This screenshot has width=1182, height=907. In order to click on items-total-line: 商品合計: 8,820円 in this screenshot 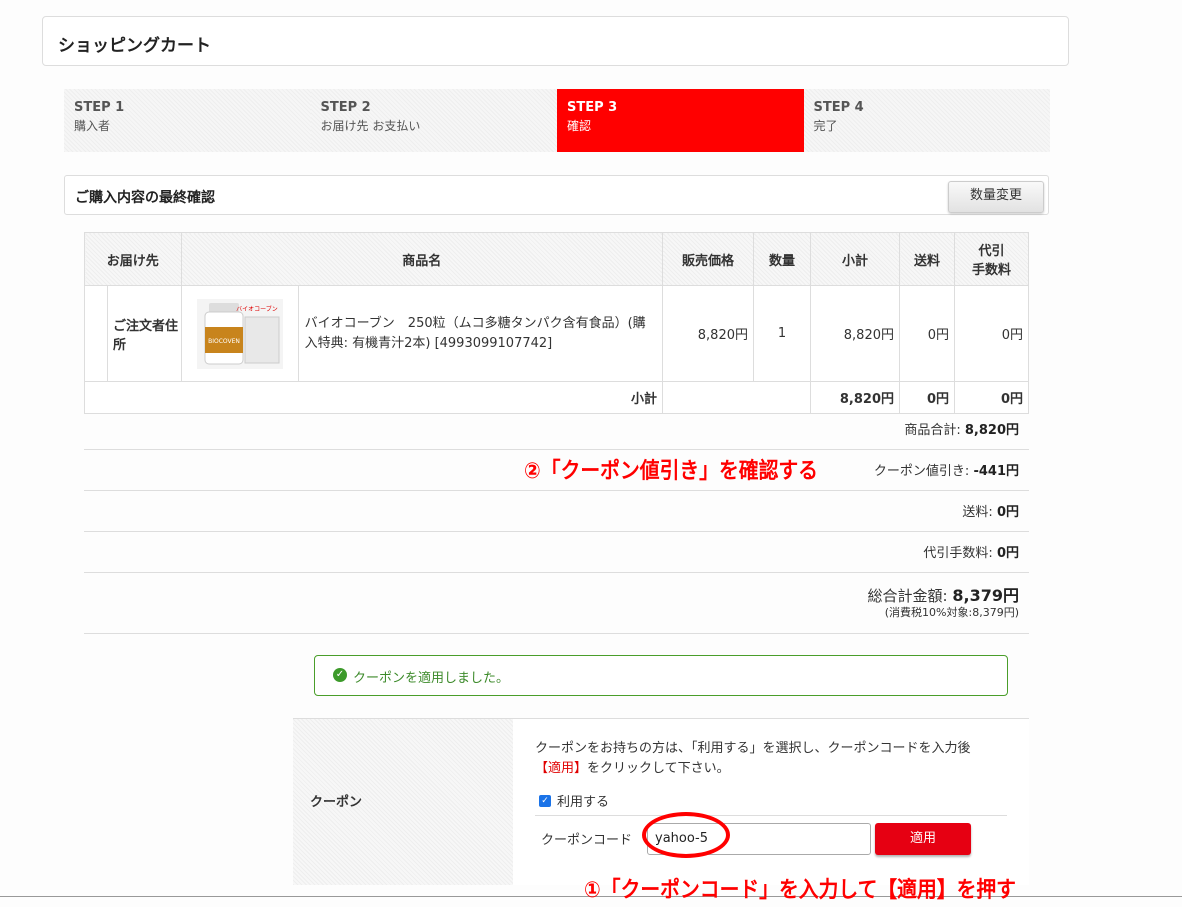, I will do `click(556, 429)`.